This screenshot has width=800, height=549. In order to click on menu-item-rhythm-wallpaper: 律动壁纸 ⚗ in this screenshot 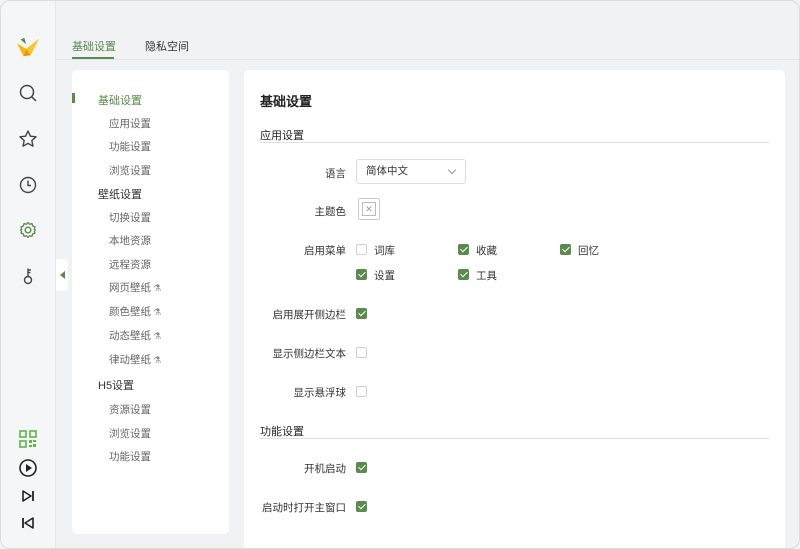, I will do `click(135, 359)`.